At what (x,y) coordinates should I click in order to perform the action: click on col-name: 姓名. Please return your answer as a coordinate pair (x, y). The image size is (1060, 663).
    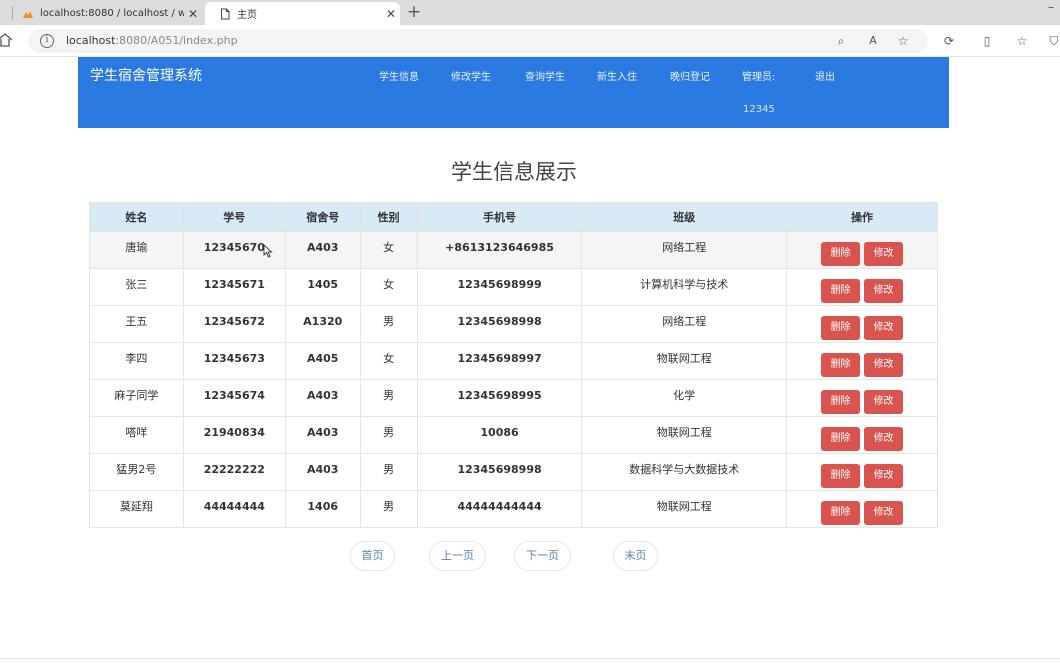
    Looking at the image, I should click on (136, 217).